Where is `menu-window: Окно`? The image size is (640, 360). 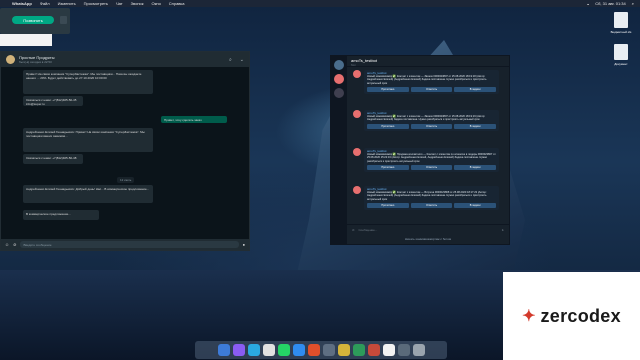 menu-window: Окно is located at coordinates (156, 3).